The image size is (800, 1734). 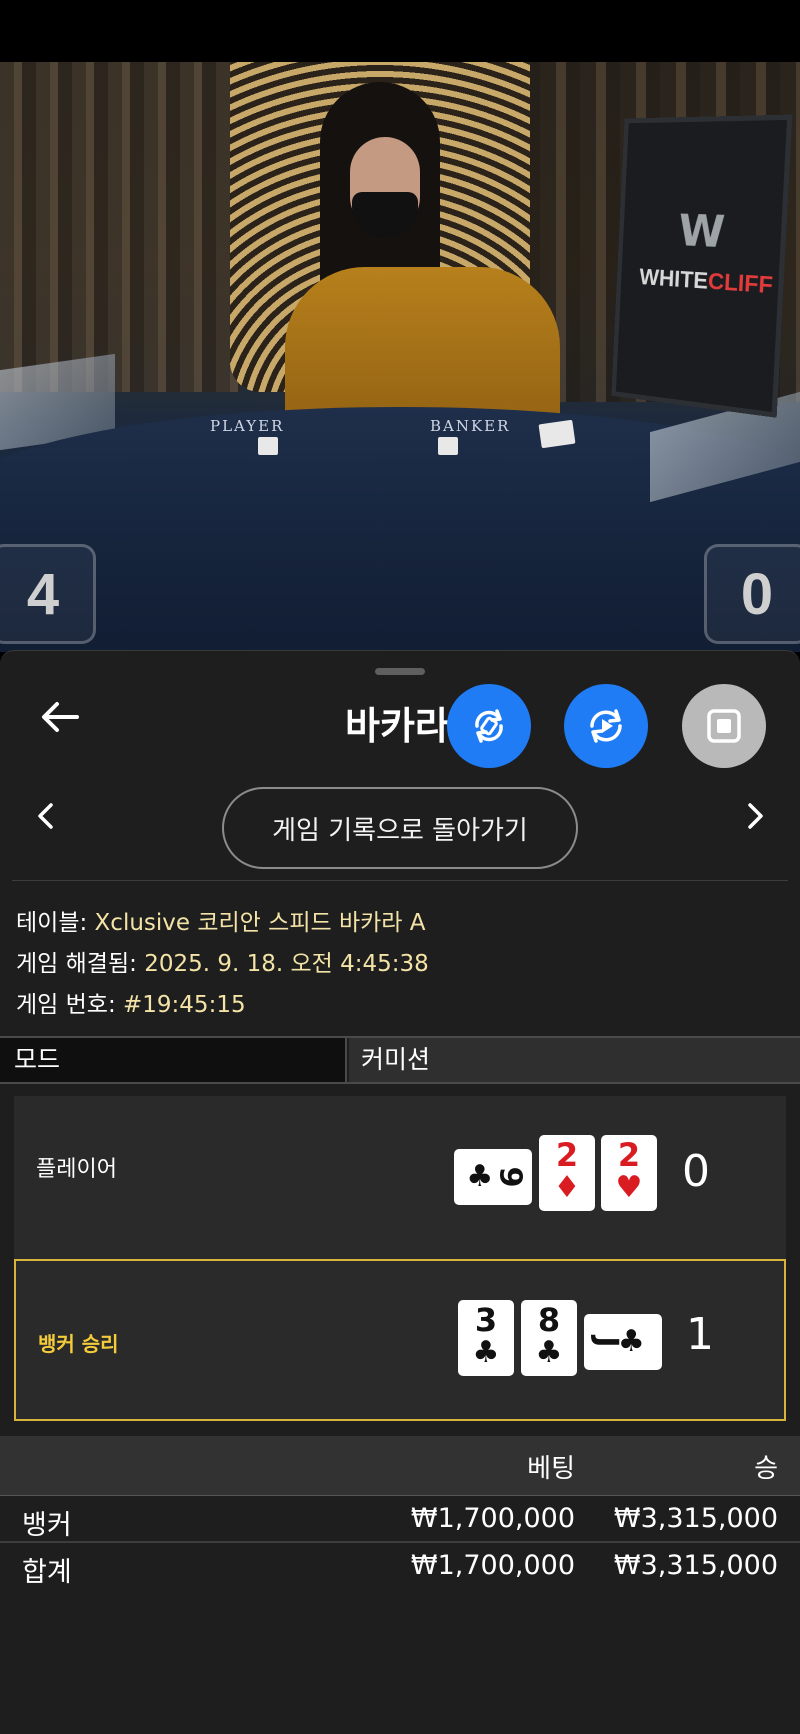 I want to click on rotate-screen-button, so click(x=489, y=726).